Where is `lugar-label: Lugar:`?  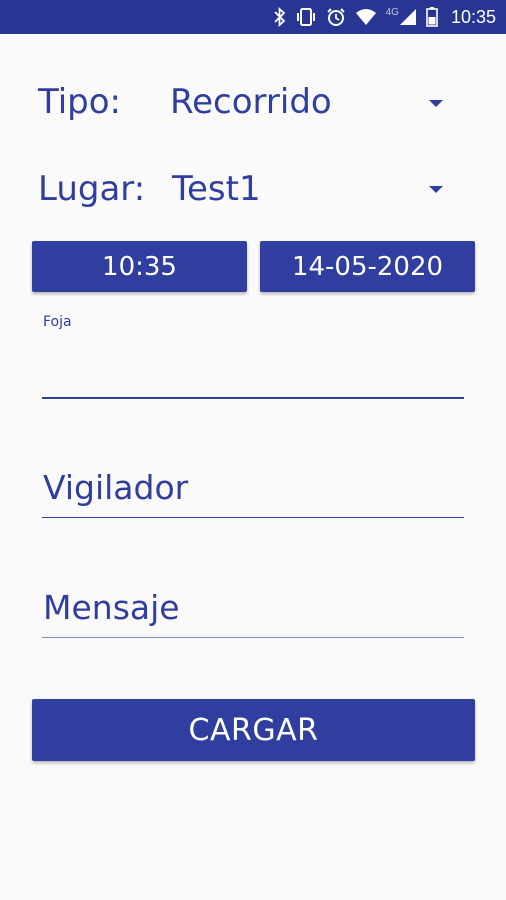
lugar-label: Lugar: is located at coordinates (92, 189).